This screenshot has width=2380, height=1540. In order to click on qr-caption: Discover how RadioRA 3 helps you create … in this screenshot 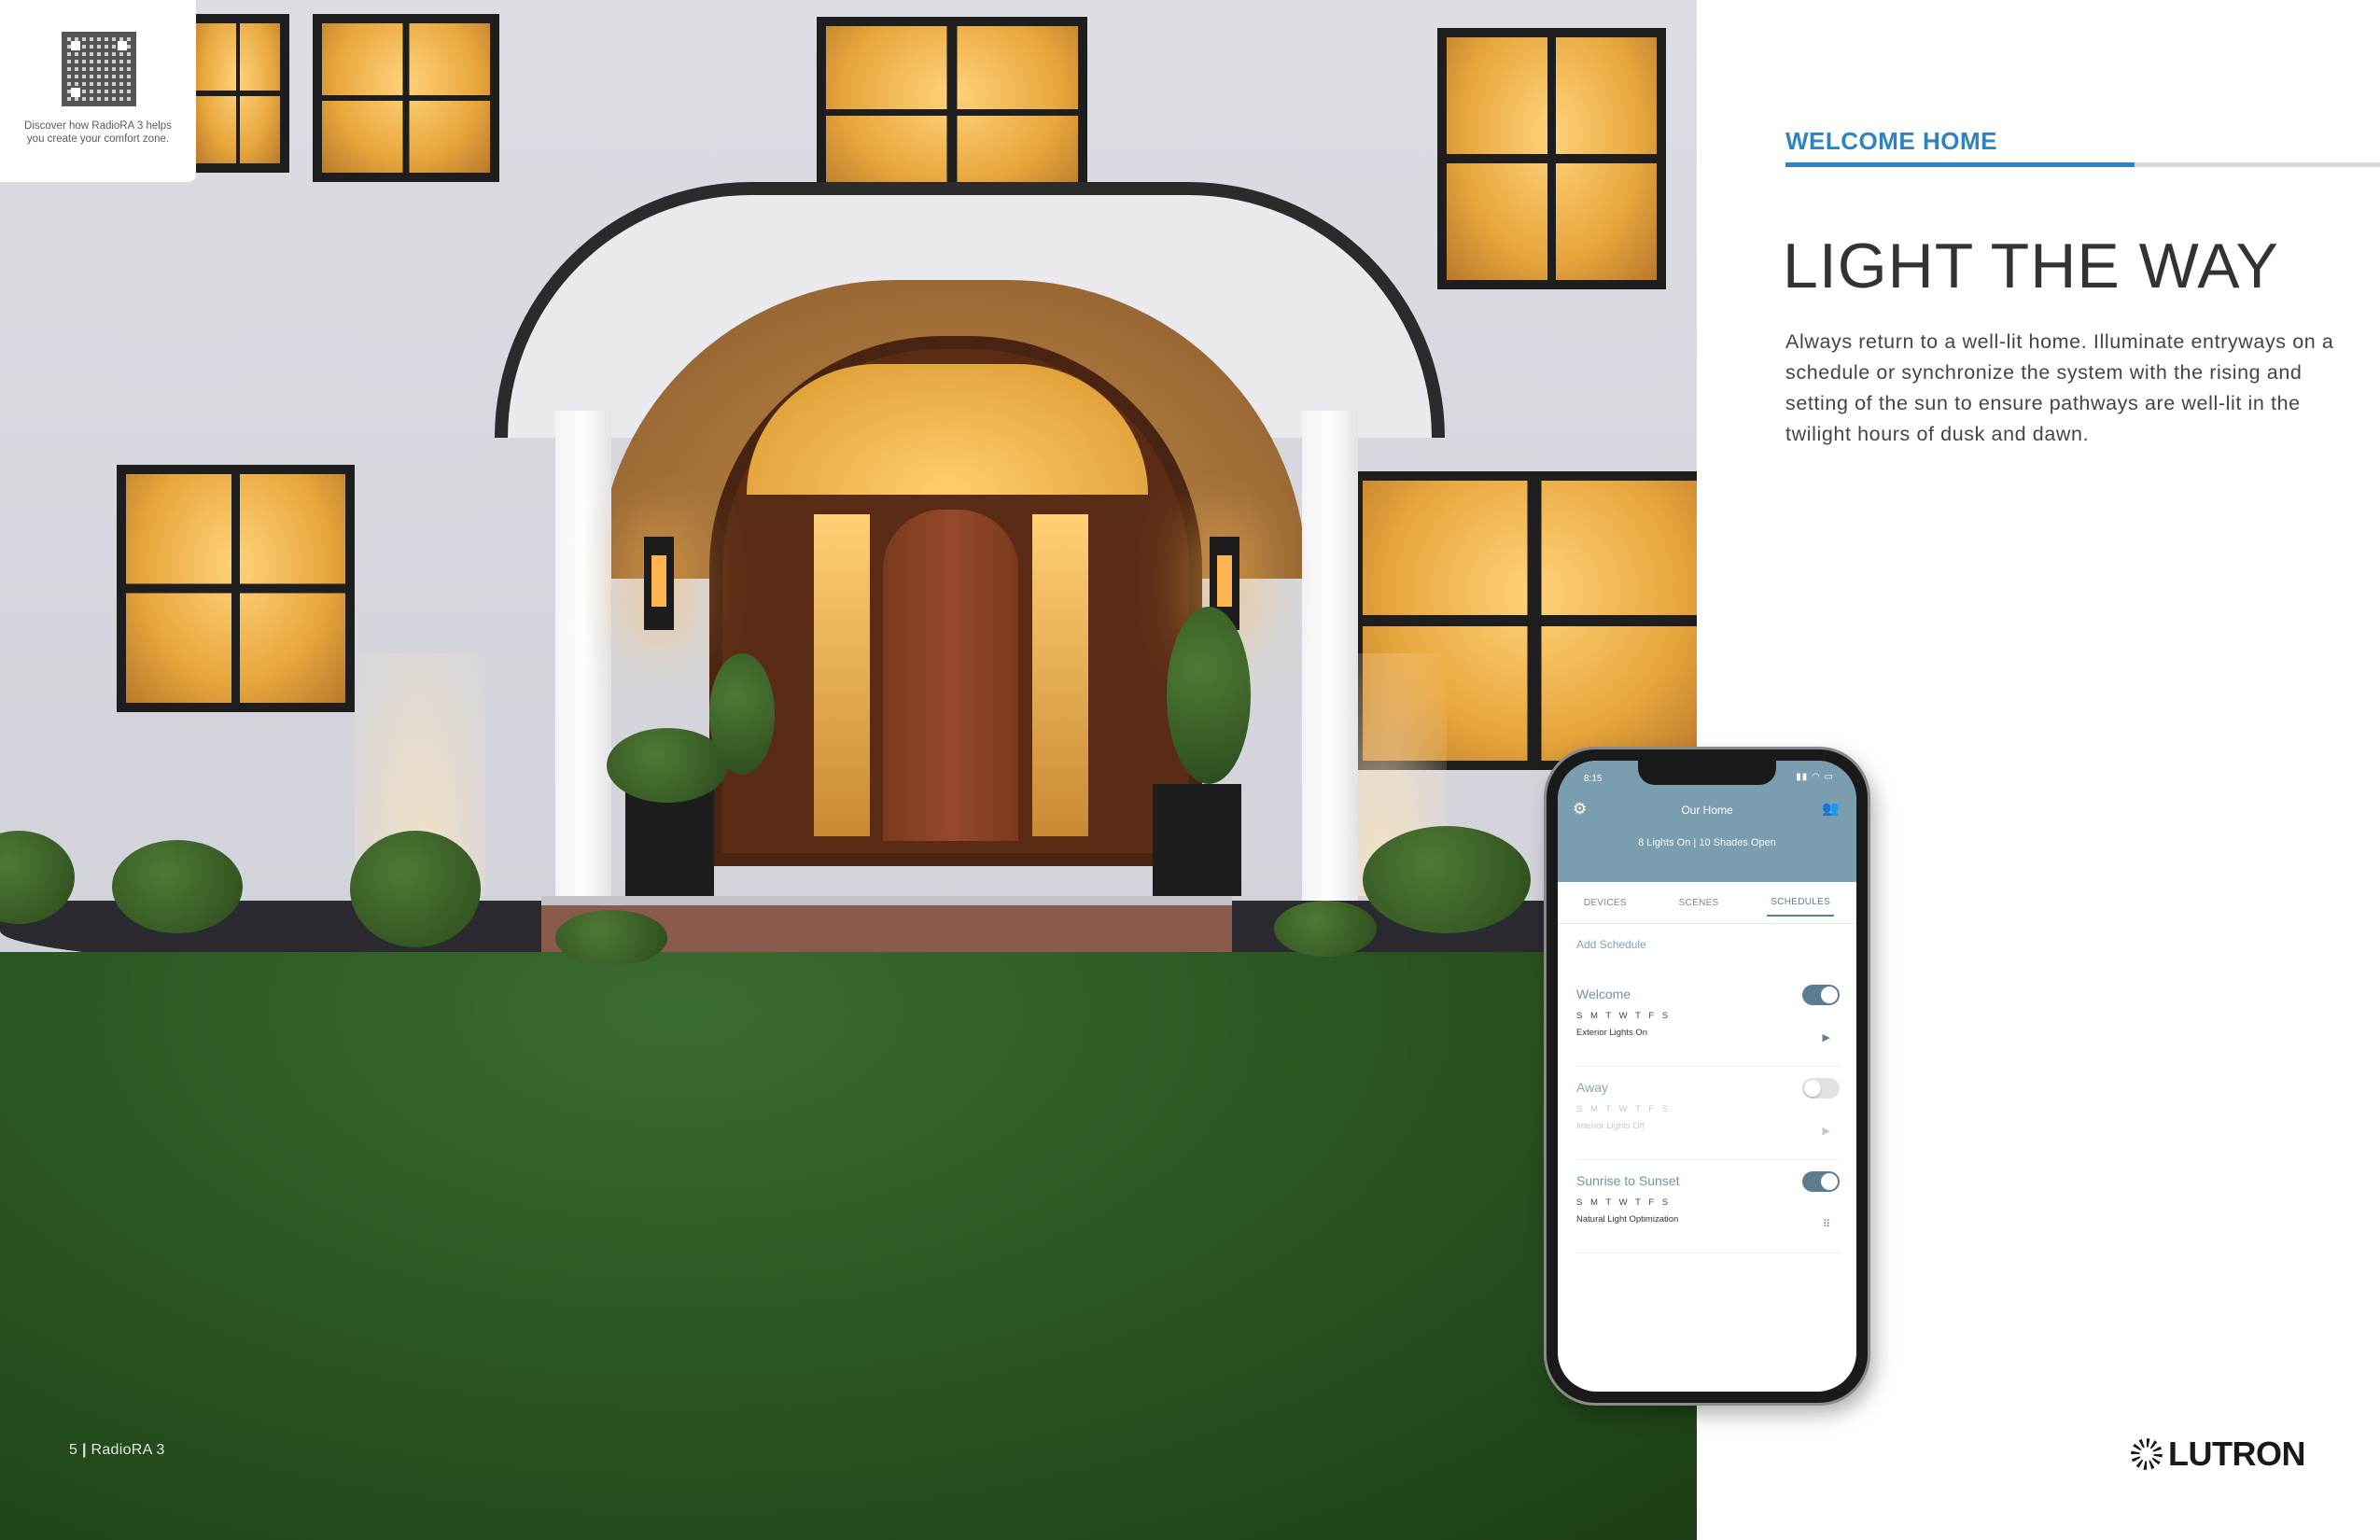, I will do `click(98, 132)`.